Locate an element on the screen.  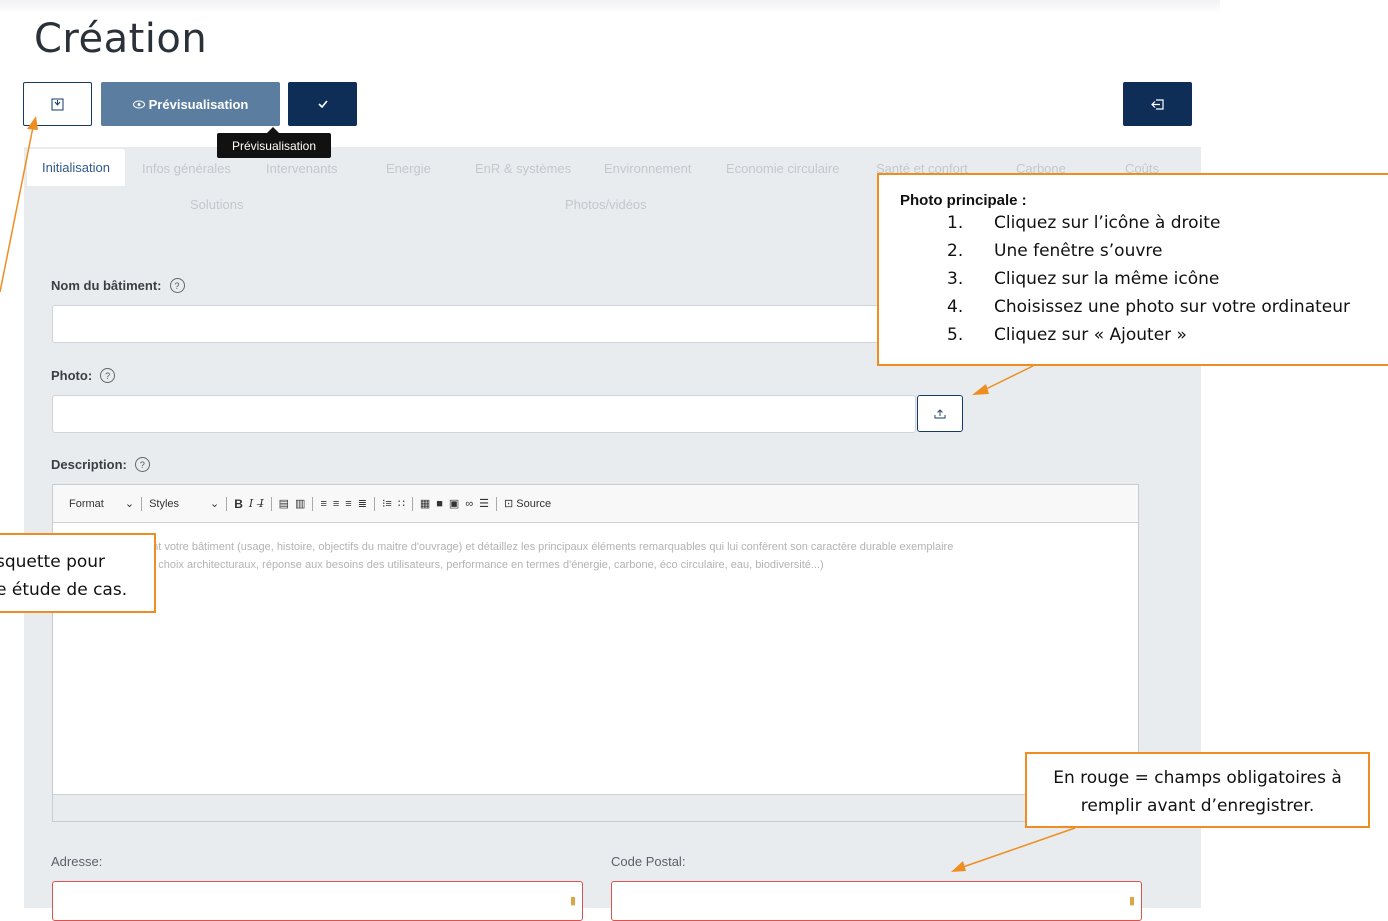
instruction-item: 3. Cliquez sur la même icône is located at coordinates (1144, 279).